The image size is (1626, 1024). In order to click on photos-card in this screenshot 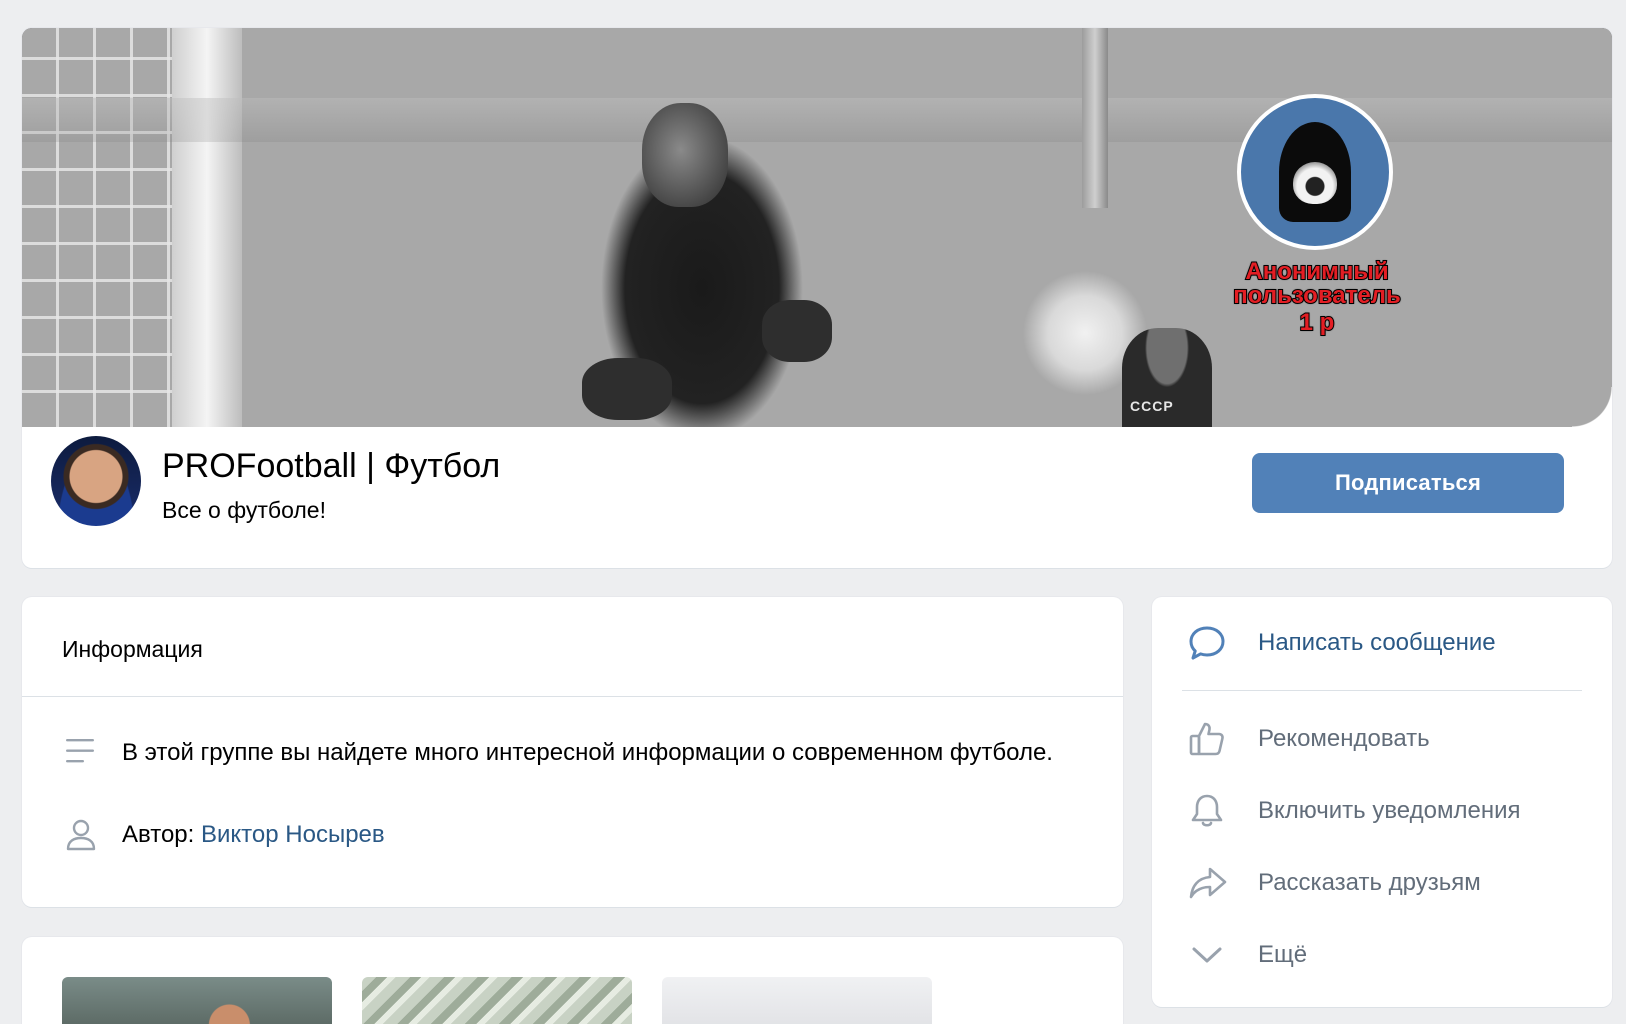, I will do `click(572, 980)`.